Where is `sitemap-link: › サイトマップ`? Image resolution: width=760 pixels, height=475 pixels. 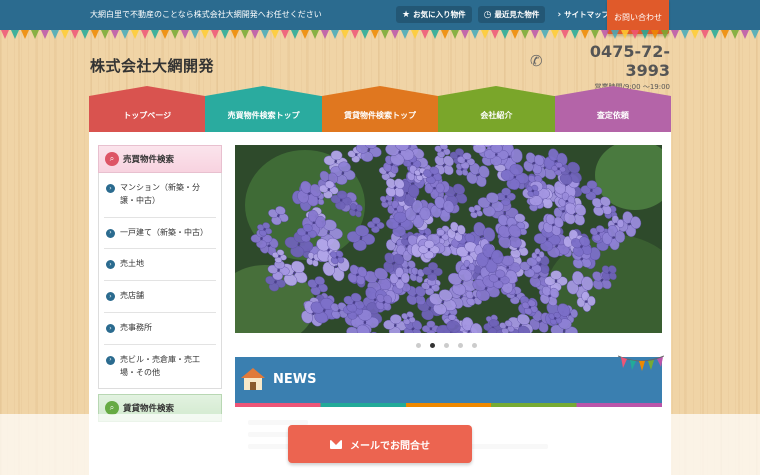 sitemap-link: › サイトマップ is located at coordinates (583, 14).